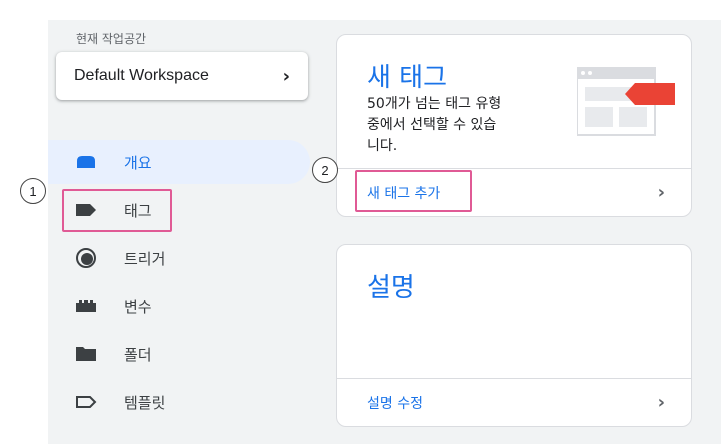 The width and height of the screenshot is (721, 444). What do you see at coordinates (86, 402) in the screenshot?
I see `template-icon` at bounding box center [86, 402].